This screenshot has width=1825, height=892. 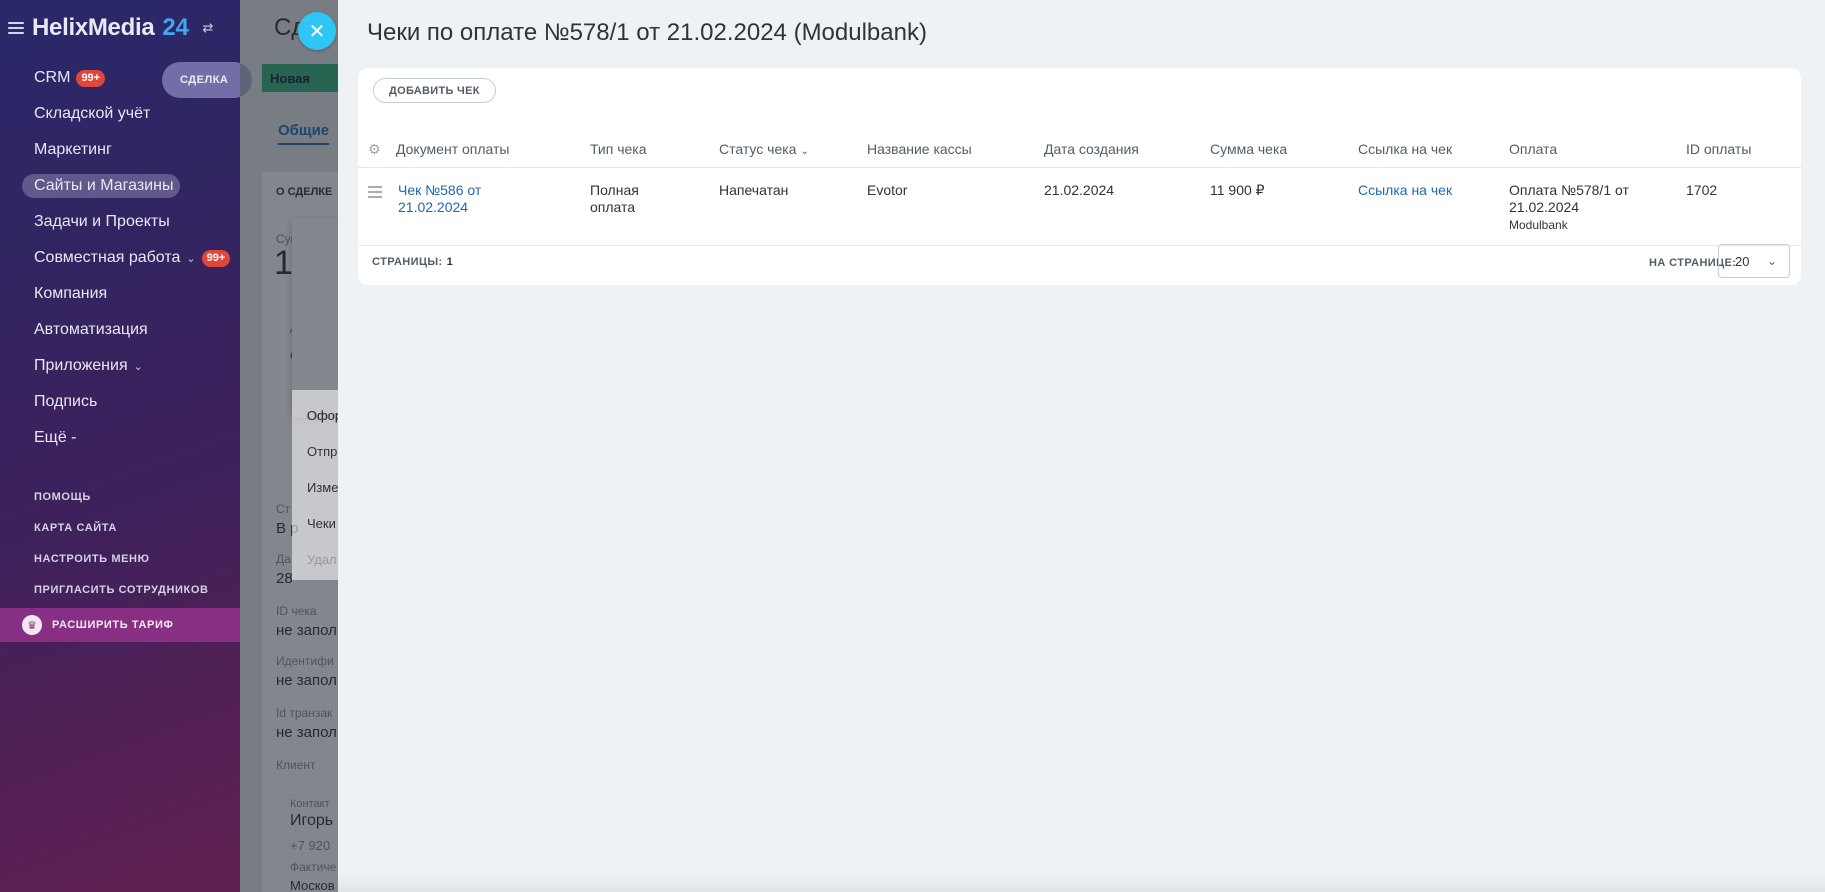 What do you see at coordinates (1702, 190) in the screenshot?
I see `payment-id-cell: 1702` at bounding box center [1702, 190].